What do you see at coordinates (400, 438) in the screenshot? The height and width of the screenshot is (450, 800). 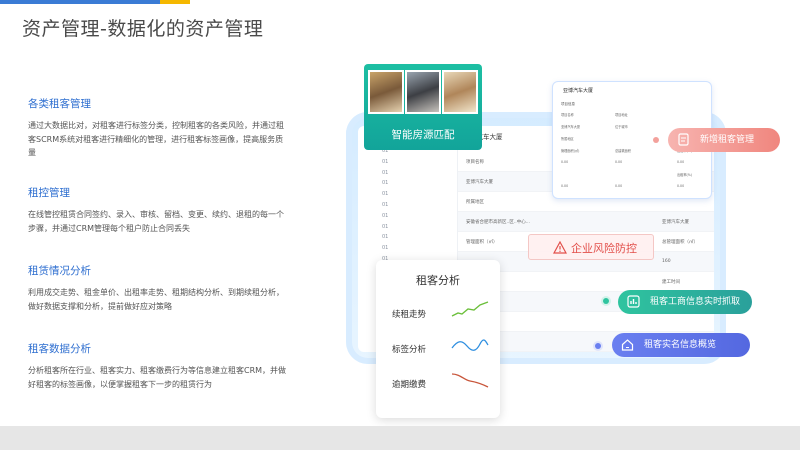 I see `footer-band` at bounding box center [400, 438].